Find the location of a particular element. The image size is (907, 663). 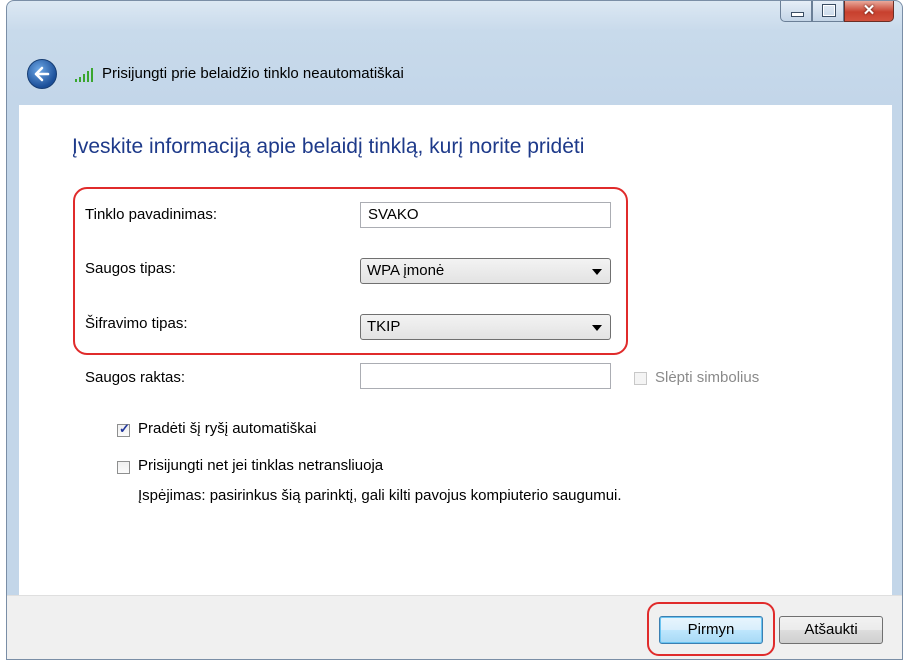

wireless-signal-icon is located at coordinates (85, 75).